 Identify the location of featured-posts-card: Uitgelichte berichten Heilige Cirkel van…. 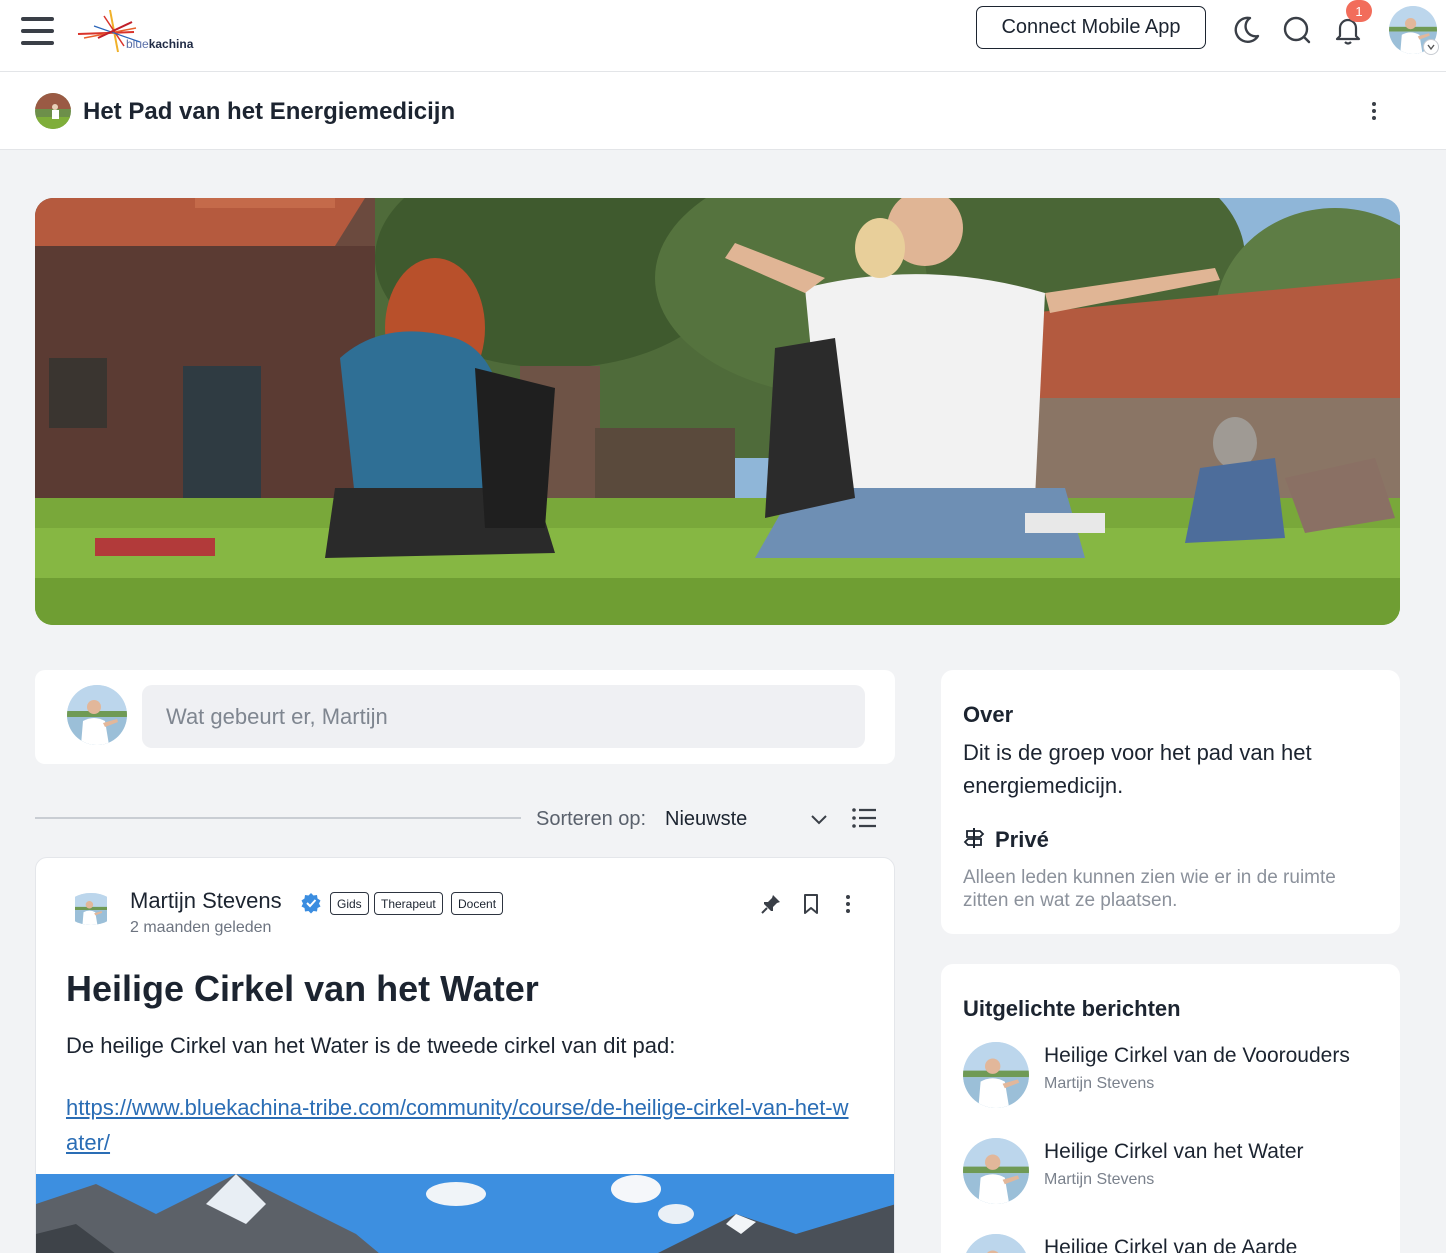
(1170, 1108).